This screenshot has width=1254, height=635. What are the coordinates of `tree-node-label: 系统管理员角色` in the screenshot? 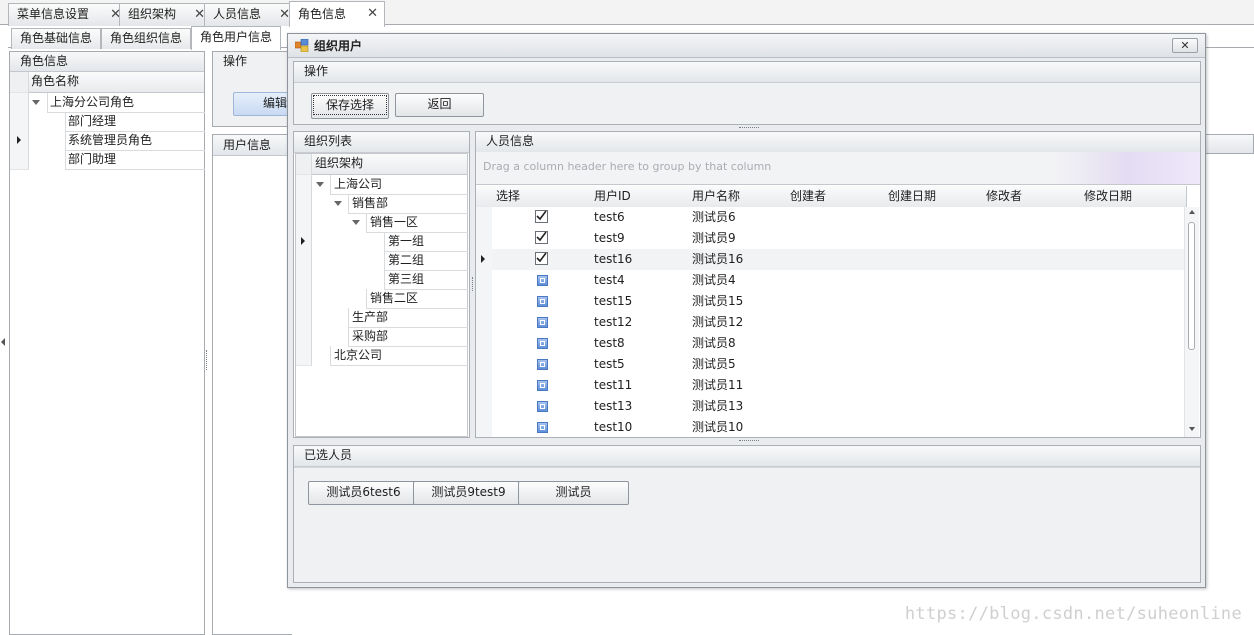 It's located at (110, 140).